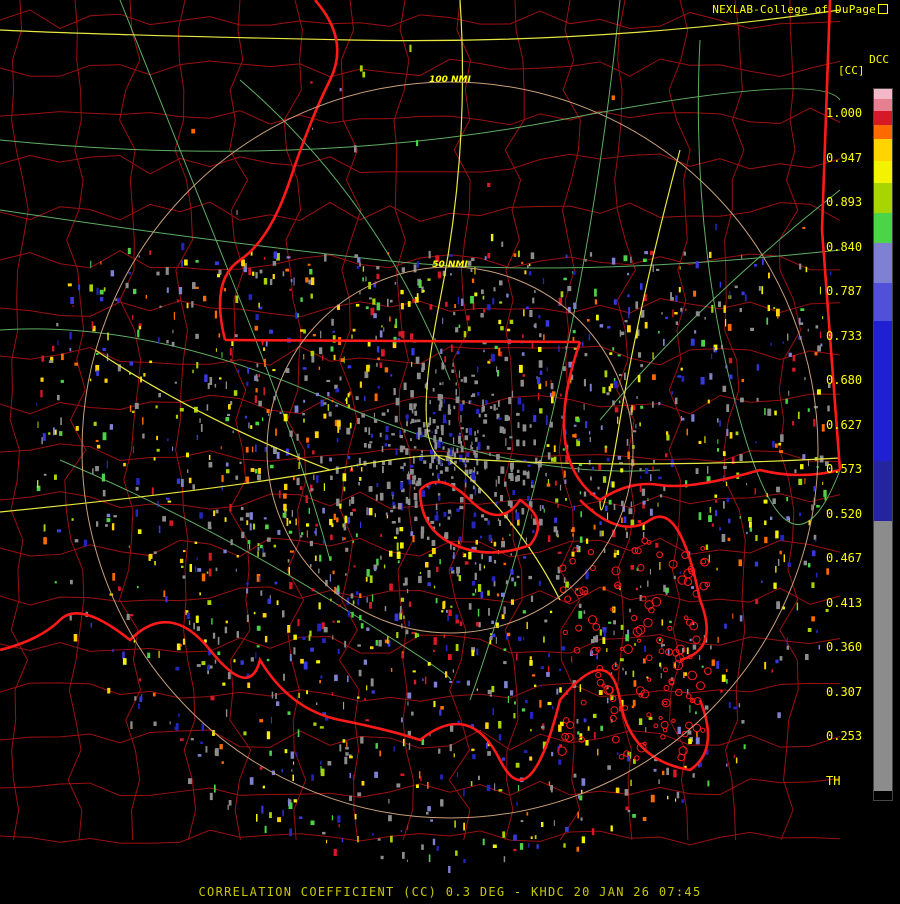 This screenshot has height=904, width=900. What do you see at coordinates (734, 420) in the screenshot?
I see `county-line` at bounding box center [734, 420].